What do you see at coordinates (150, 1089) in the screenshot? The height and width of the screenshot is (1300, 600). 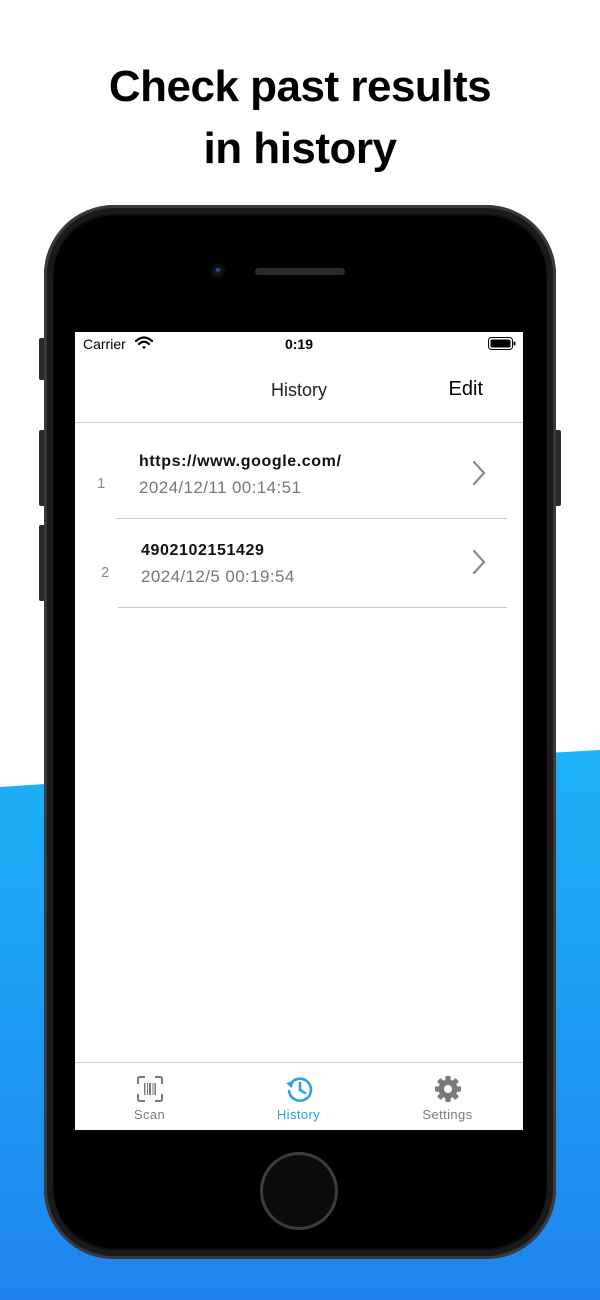 I see `barcode-scan-icon` at bounding box center [150, 1089].